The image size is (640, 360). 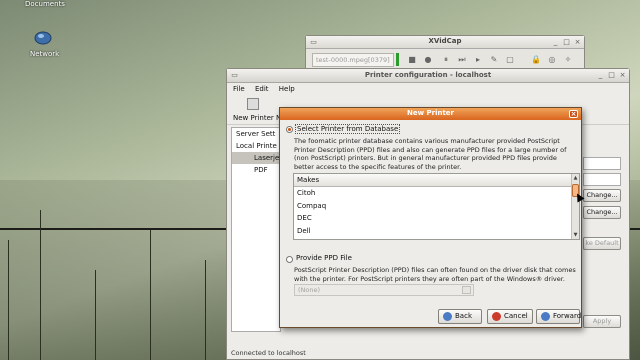 What do you see at coordinates (478, 59) in the screenshot?
I see `filename-icon: ▸` at bounding box center [478, 59].